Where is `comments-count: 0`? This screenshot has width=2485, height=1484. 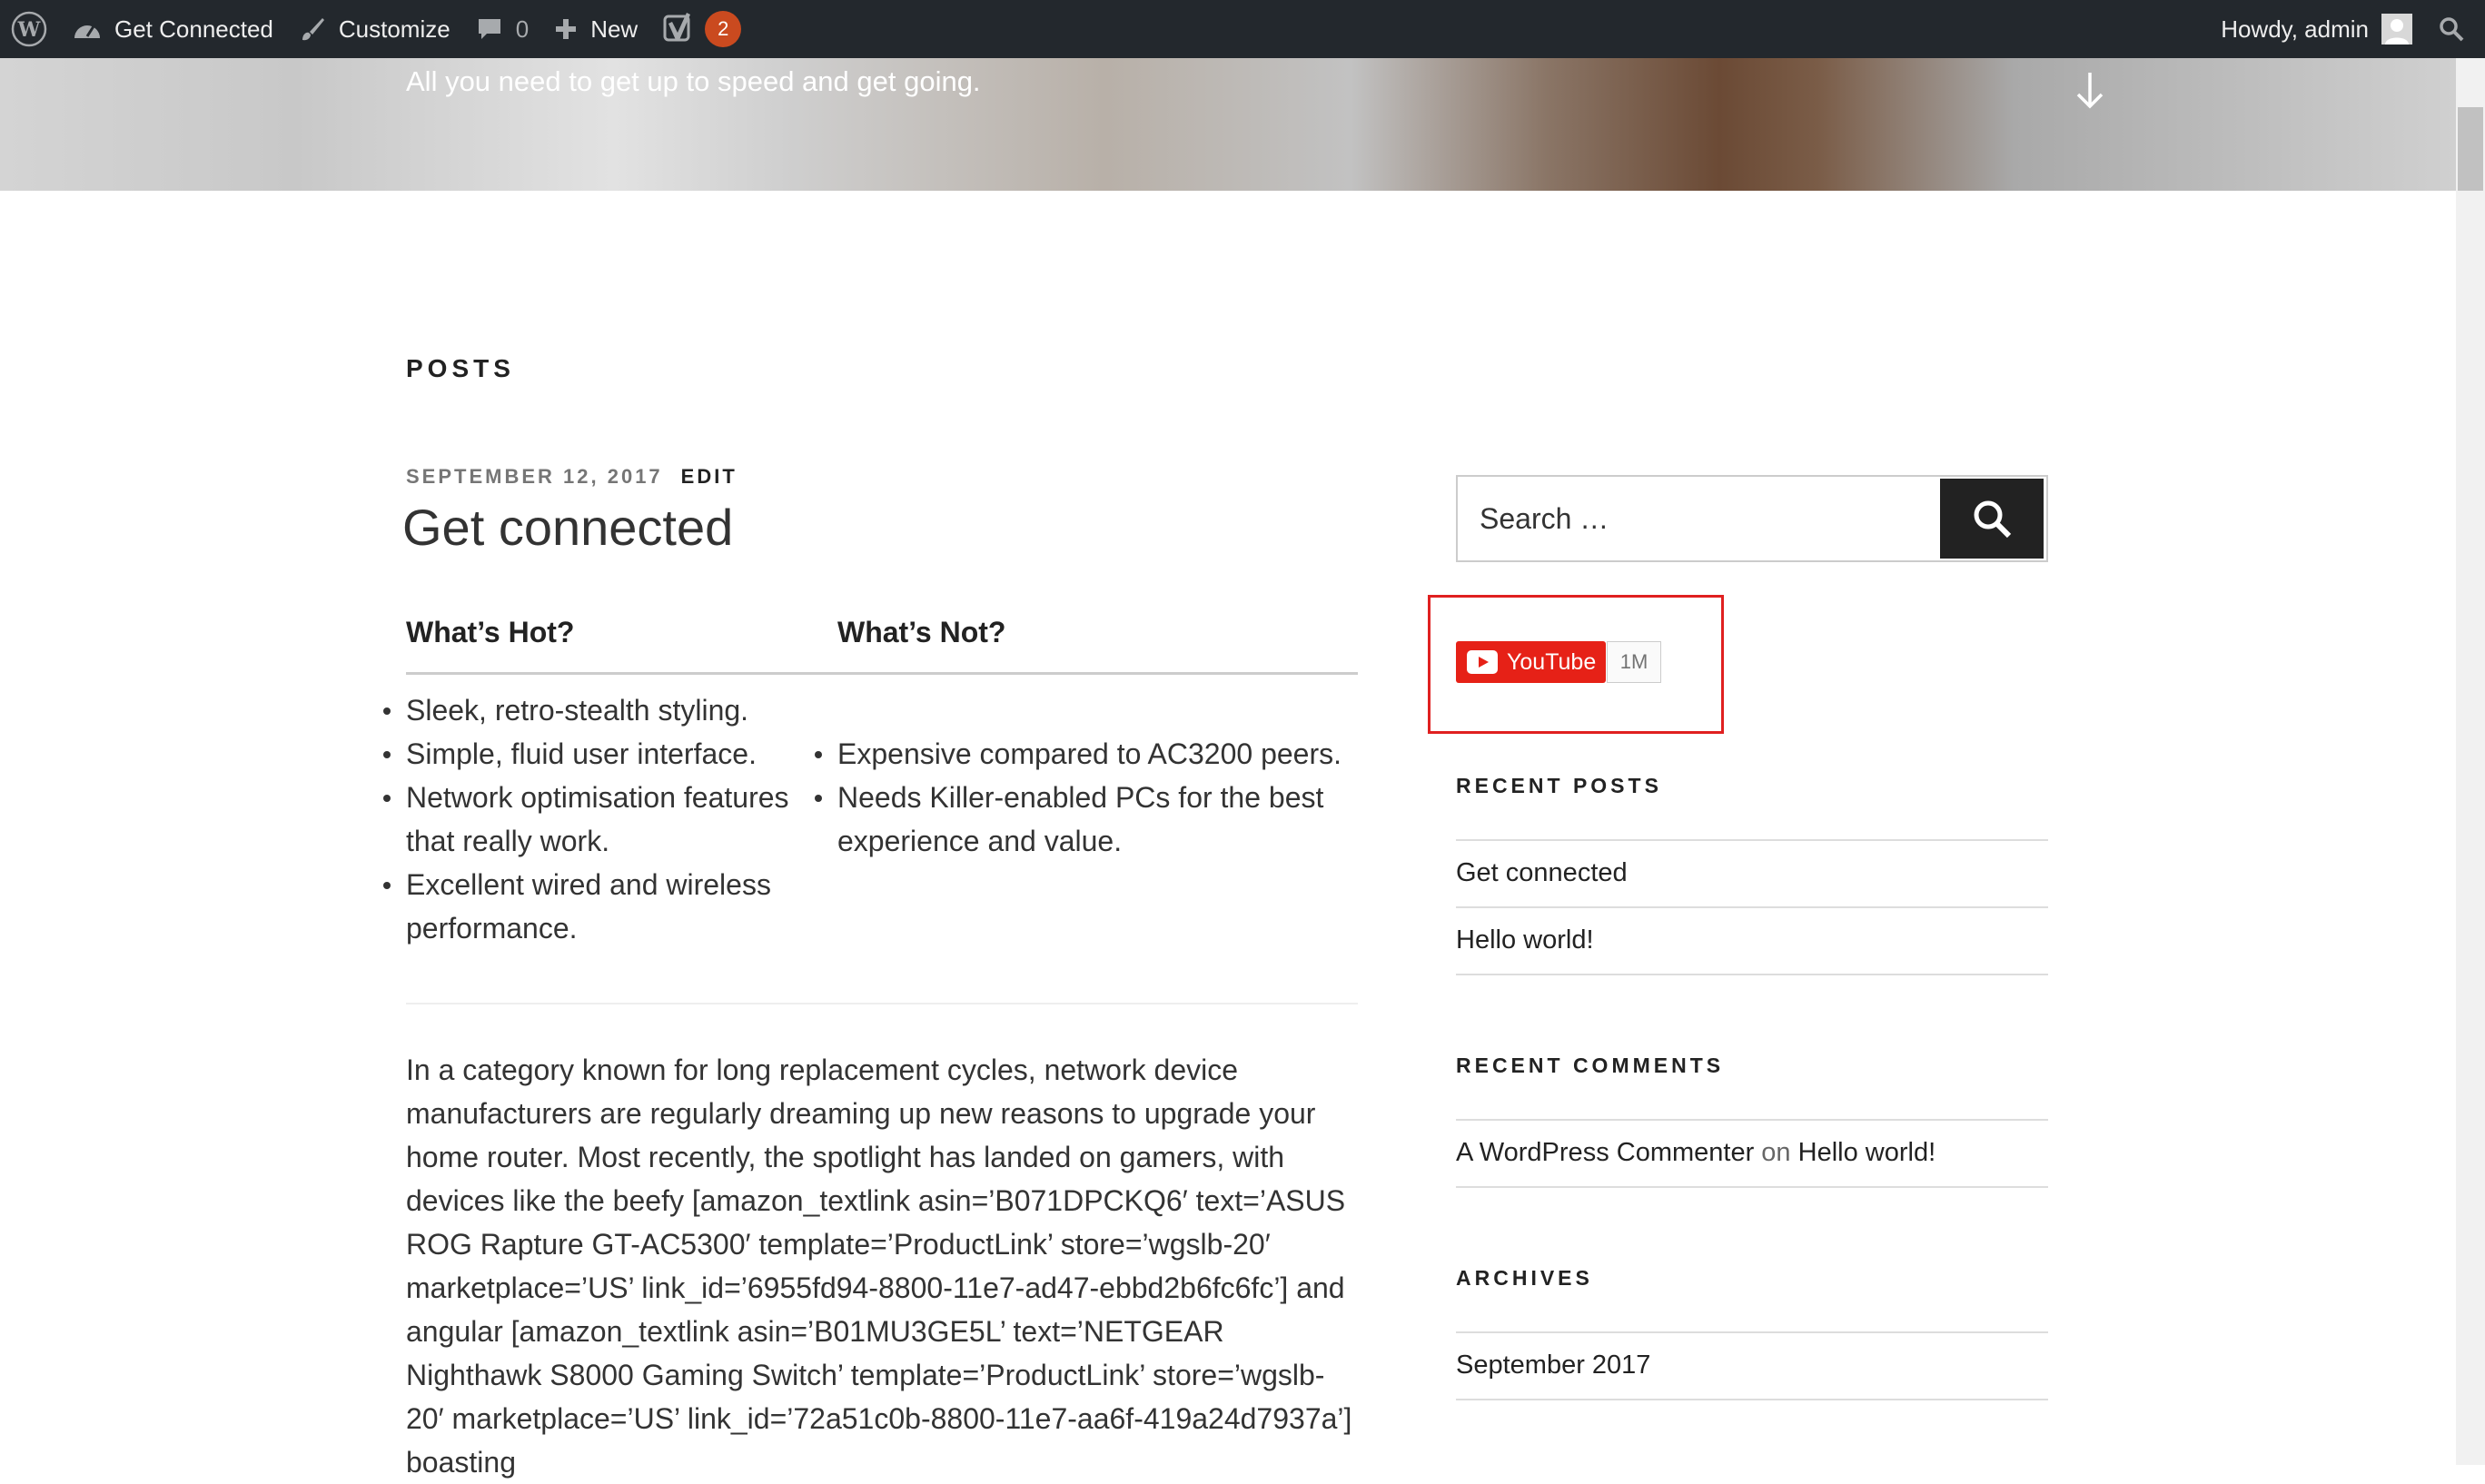
comments-count: 0 is located at coordinates (522, 29).